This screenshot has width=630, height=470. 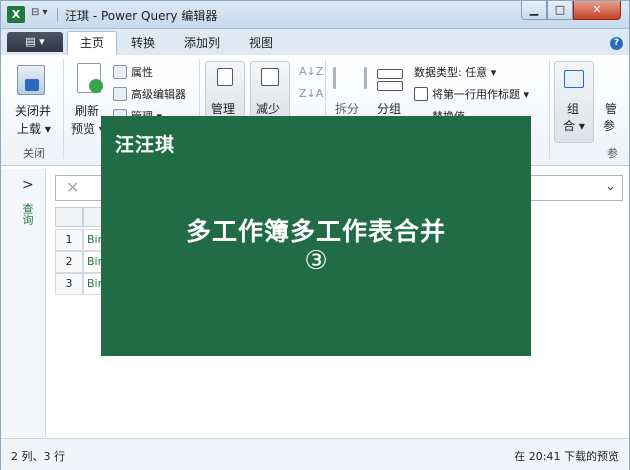 What do you see at coordinates (69, 284) in the screenshot?
I see `row-number: 3` at bounding box center [69, 284].